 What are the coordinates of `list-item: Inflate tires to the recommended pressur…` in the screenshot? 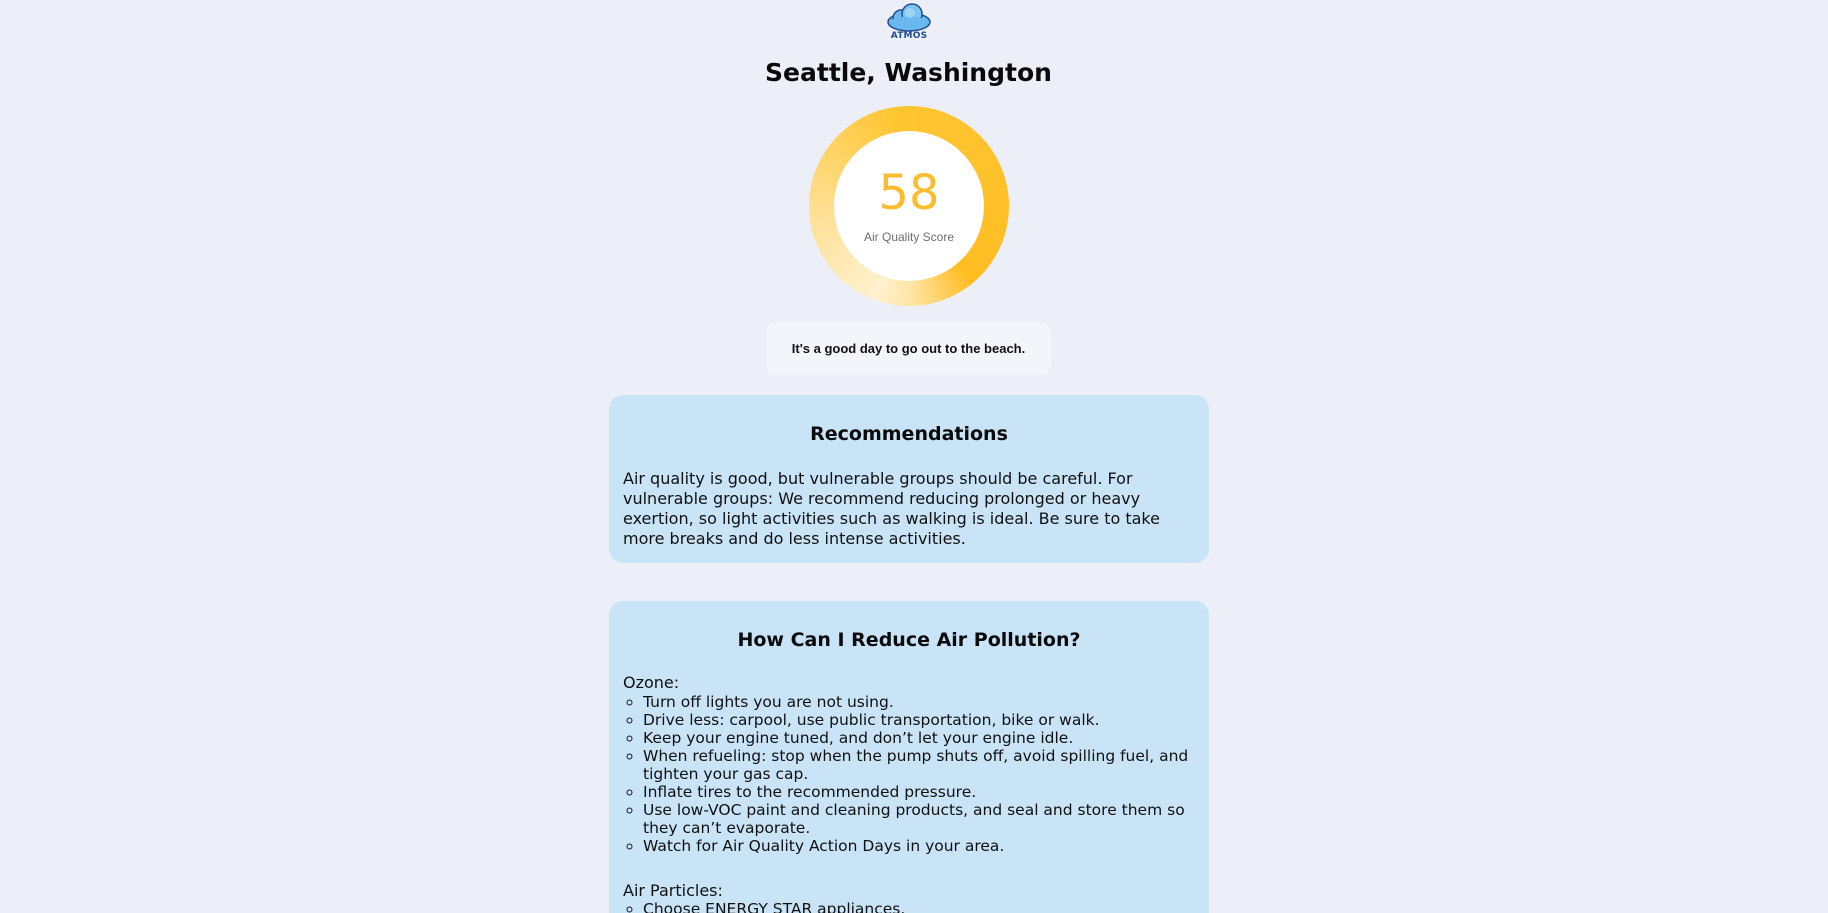 It's located at (930, 792).